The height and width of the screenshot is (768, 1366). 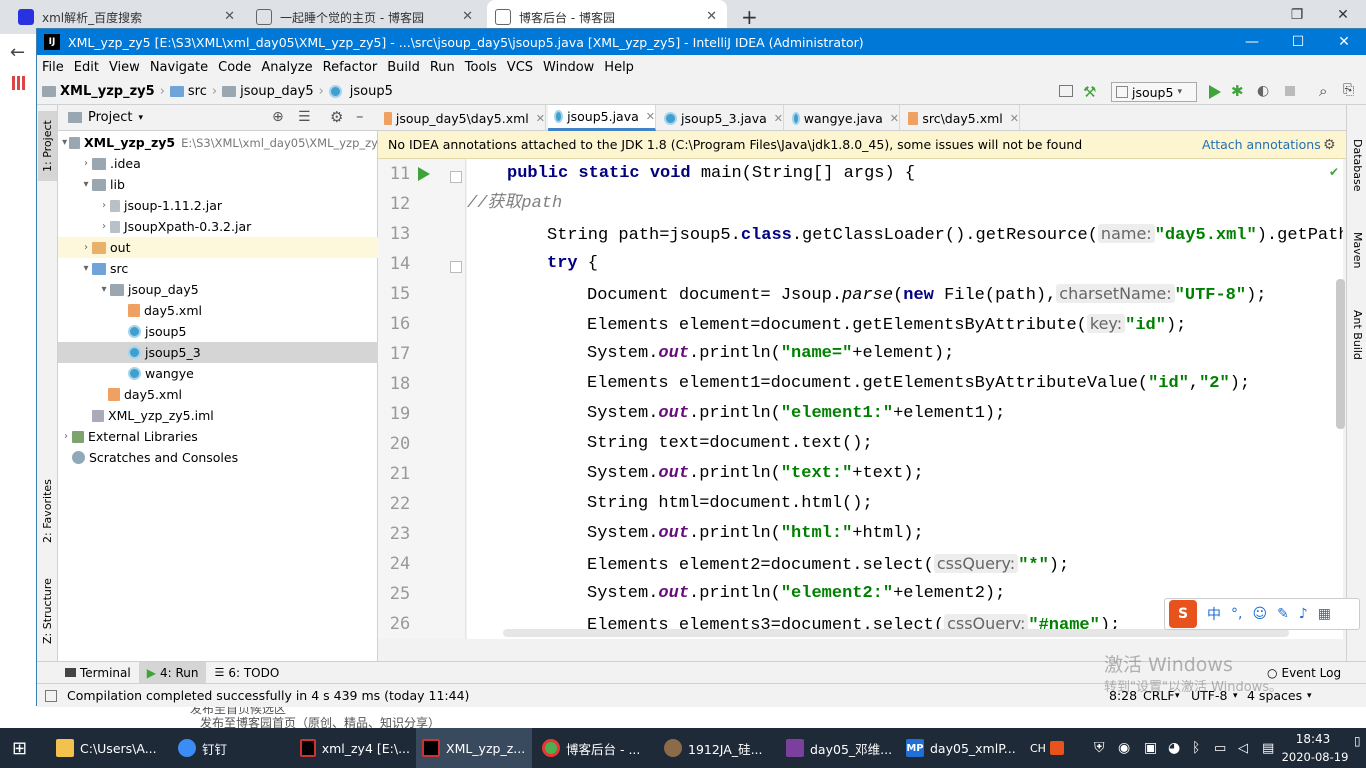 I want to click on menu-help: Help, so click(x=619, y=67).